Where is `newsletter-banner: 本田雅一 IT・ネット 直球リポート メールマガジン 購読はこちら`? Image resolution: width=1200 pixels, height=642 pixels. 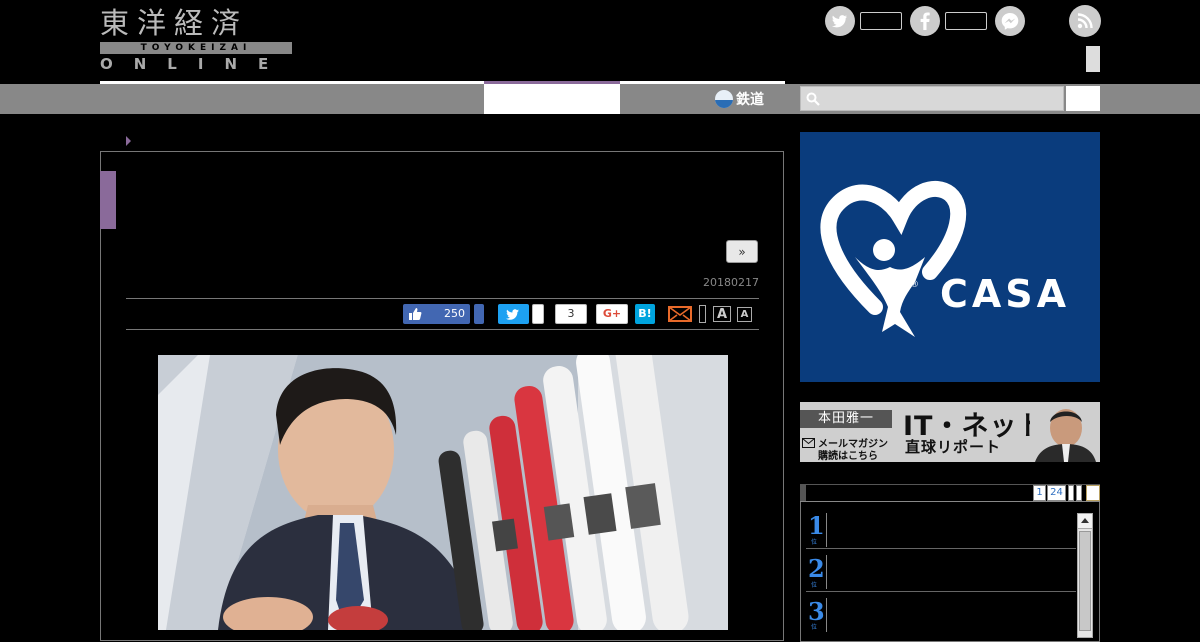
newsletter-banner: 本田雅一 IT・ネット 直球リポート メールマガジン 購読はこちら is located at coordinates (950, 432).